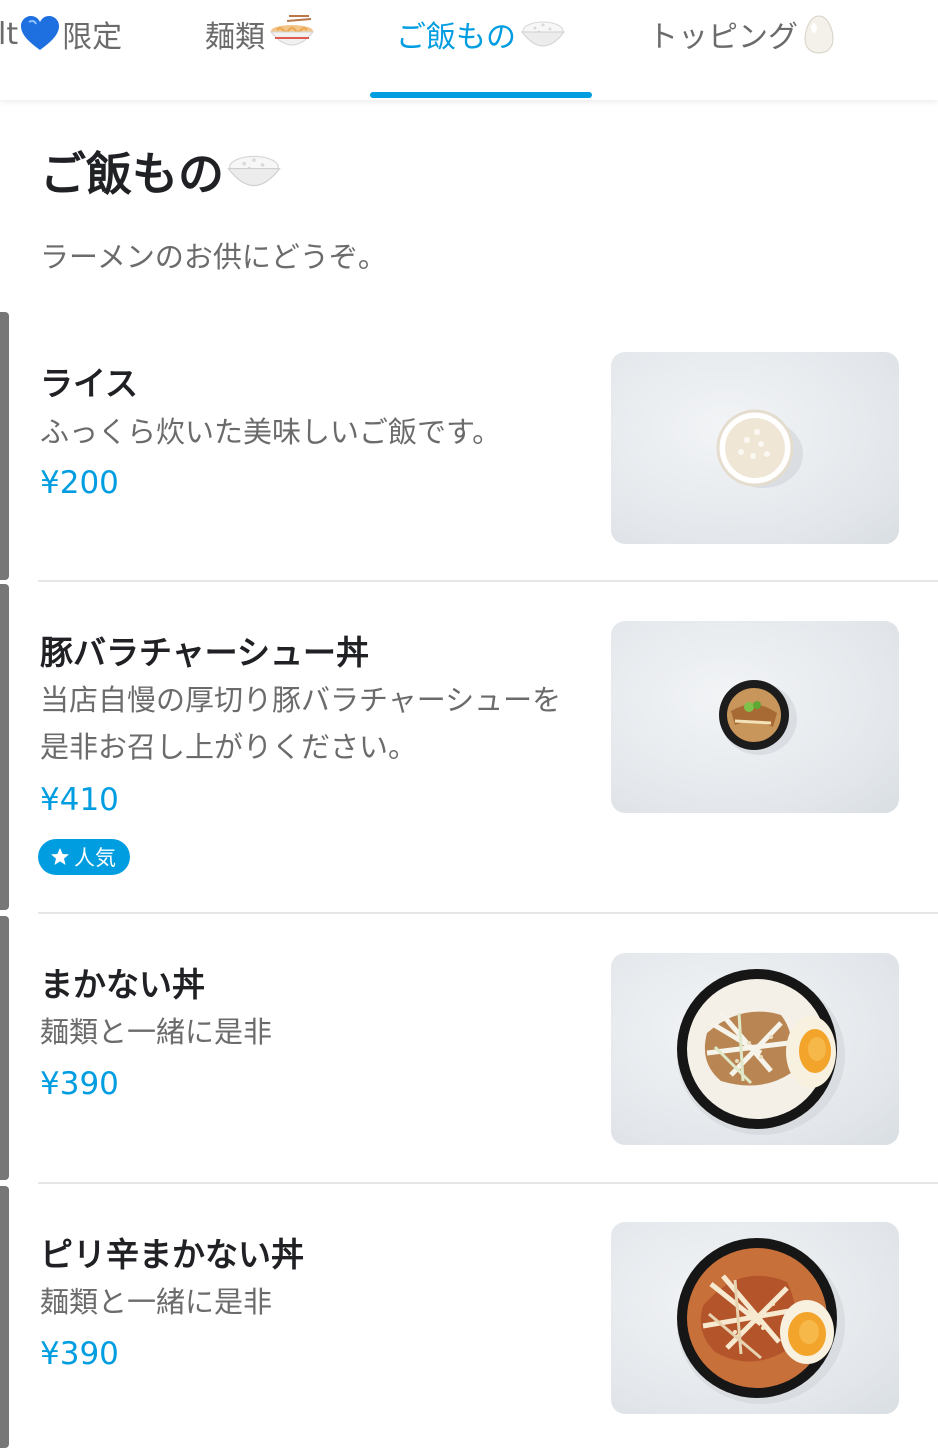  What do you see at coordinates (205, 652) in the screenshot?
I see `item-name: 豚バラチャーシュー丼` at bounding box center [205, 652].